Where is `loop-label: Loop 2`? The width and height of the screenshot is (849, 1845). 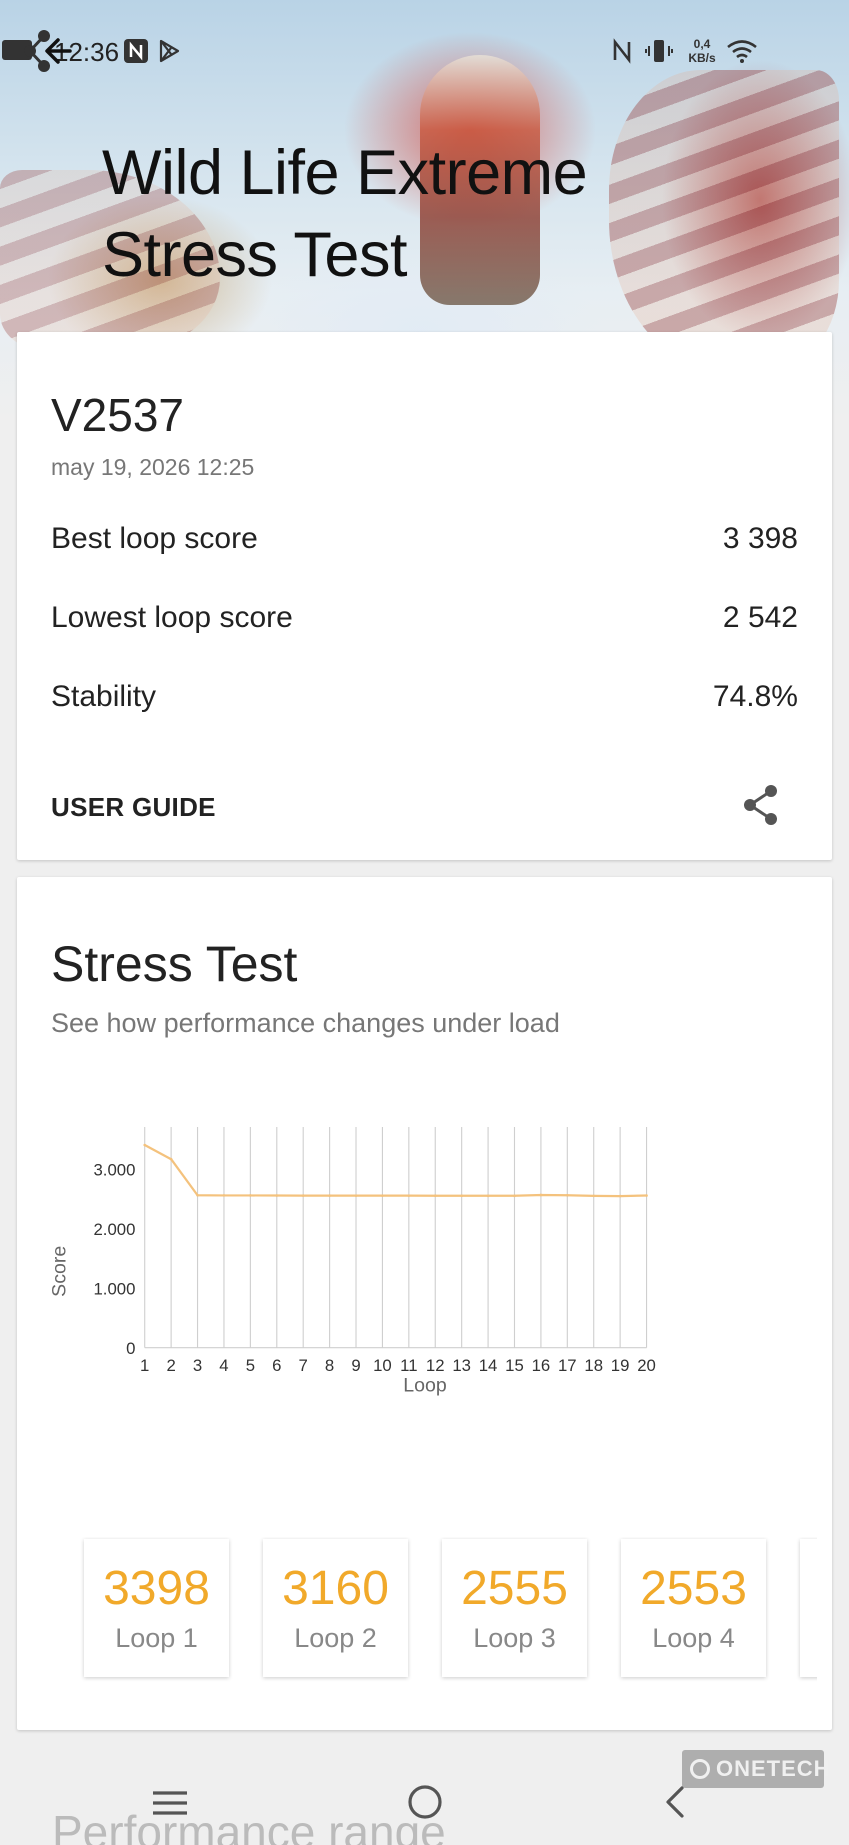 loop-label: Loop 2 is located at coordinates (335, 1638).